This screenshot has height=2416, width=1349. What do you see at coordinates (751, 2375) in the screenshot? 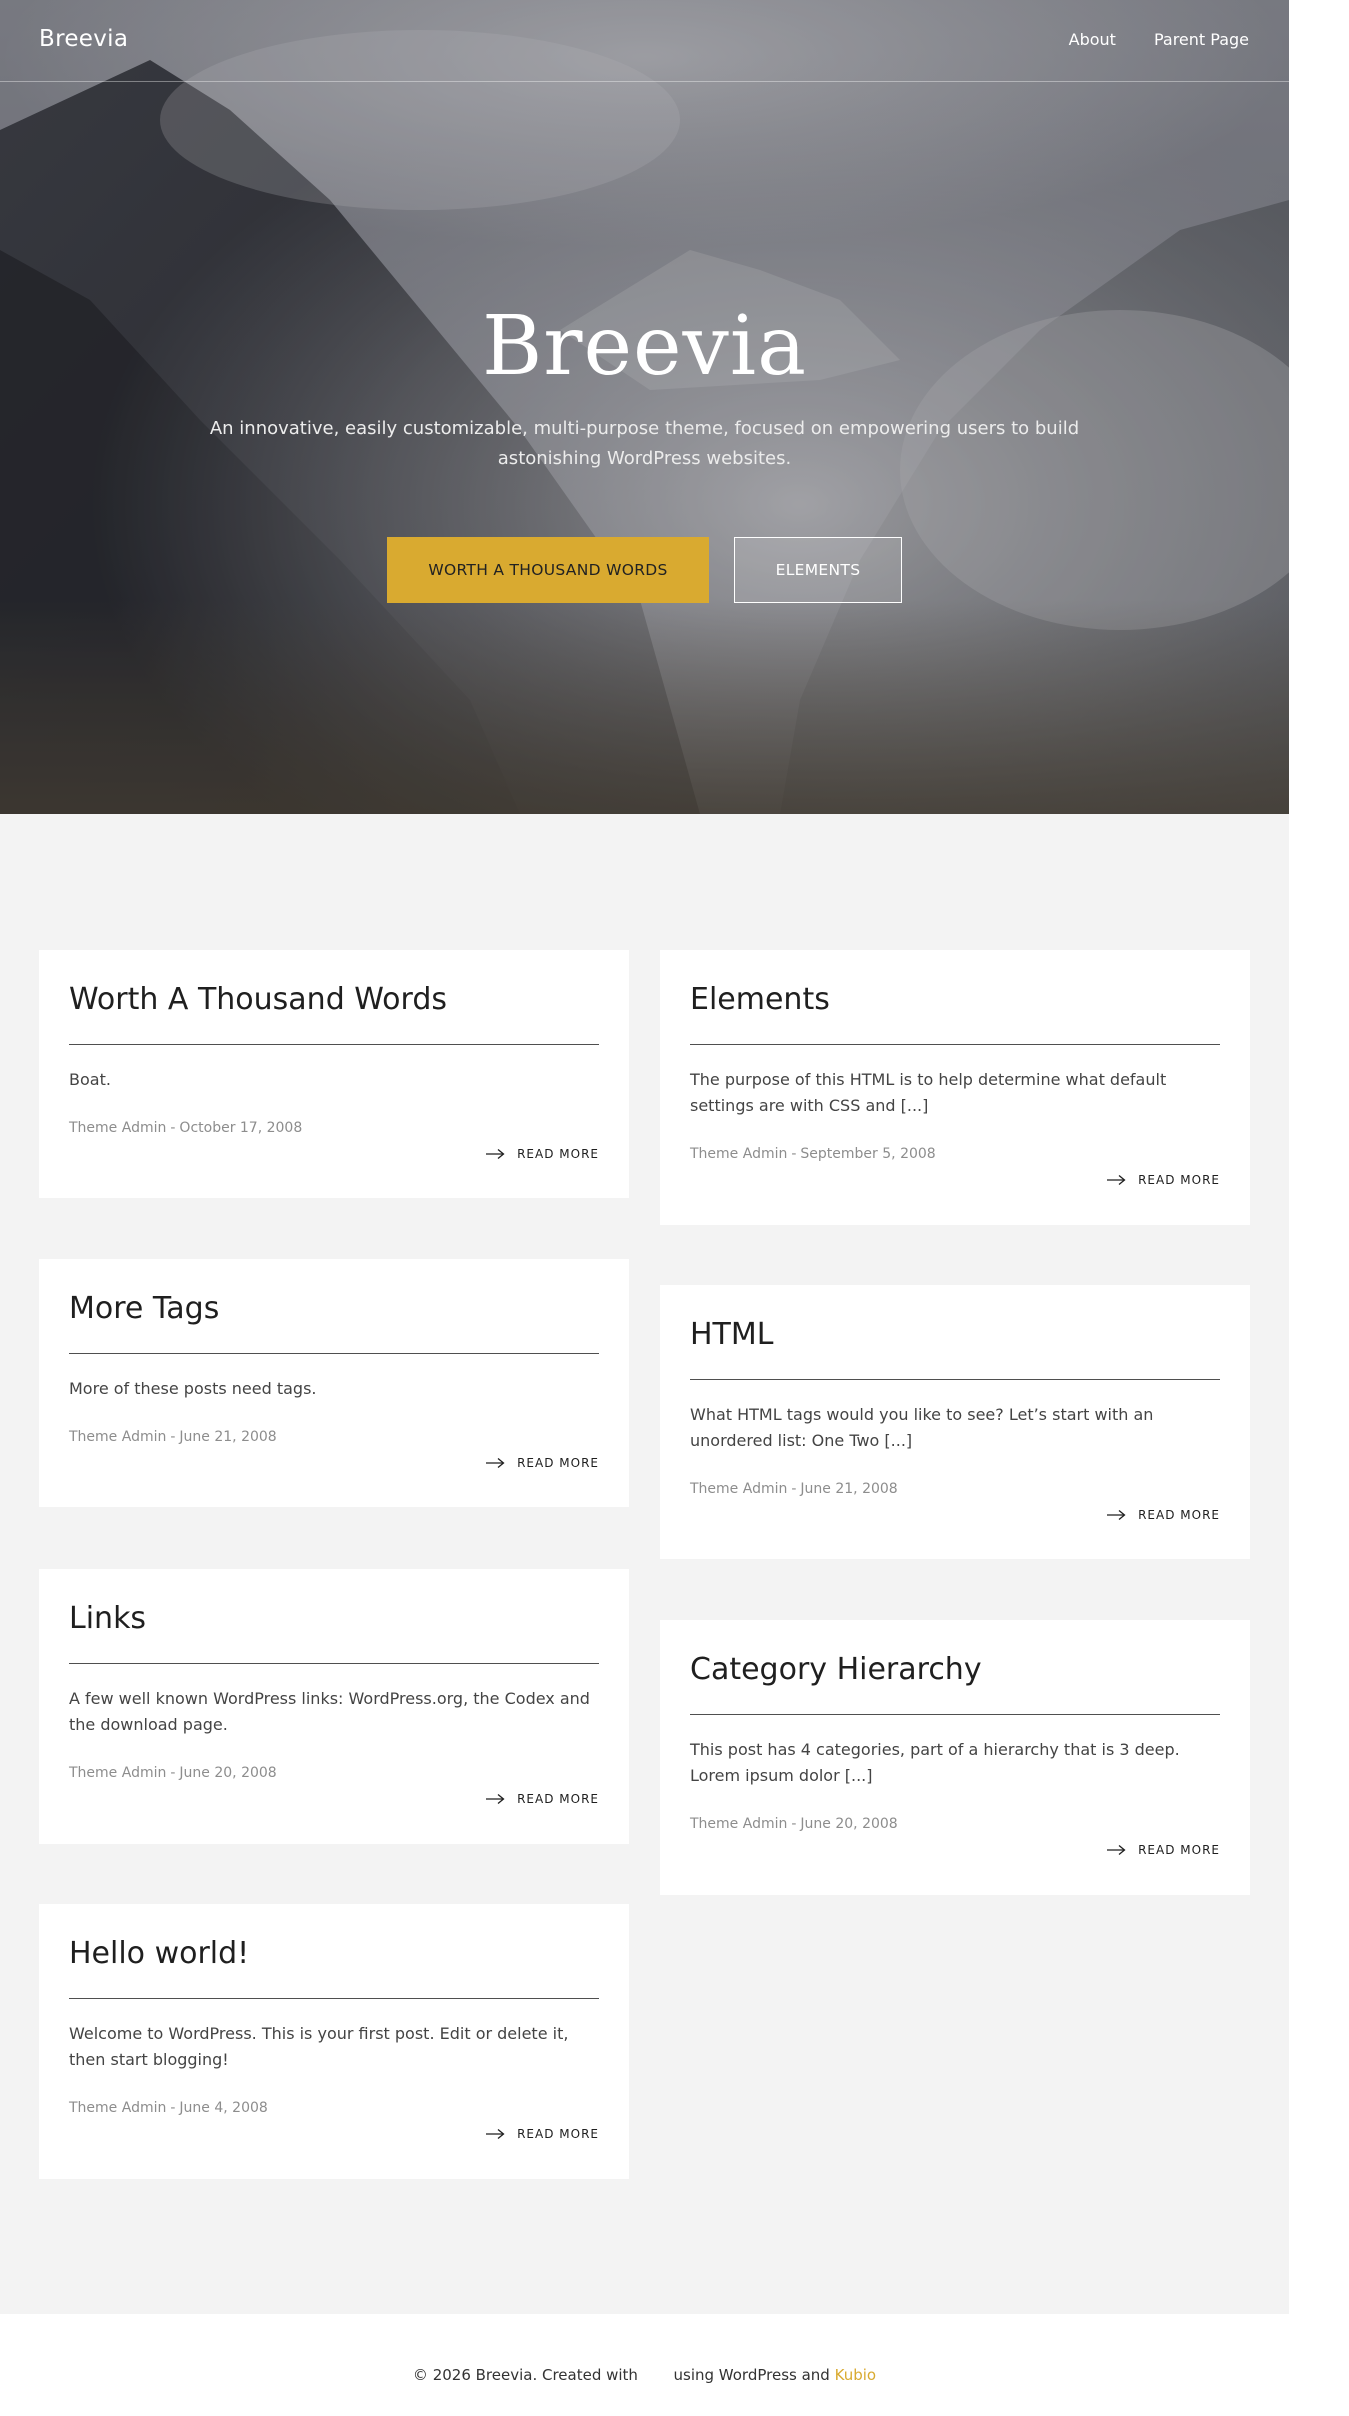
I see `footer-using-text: using WordPress and` at bounding box center [751, 2375].